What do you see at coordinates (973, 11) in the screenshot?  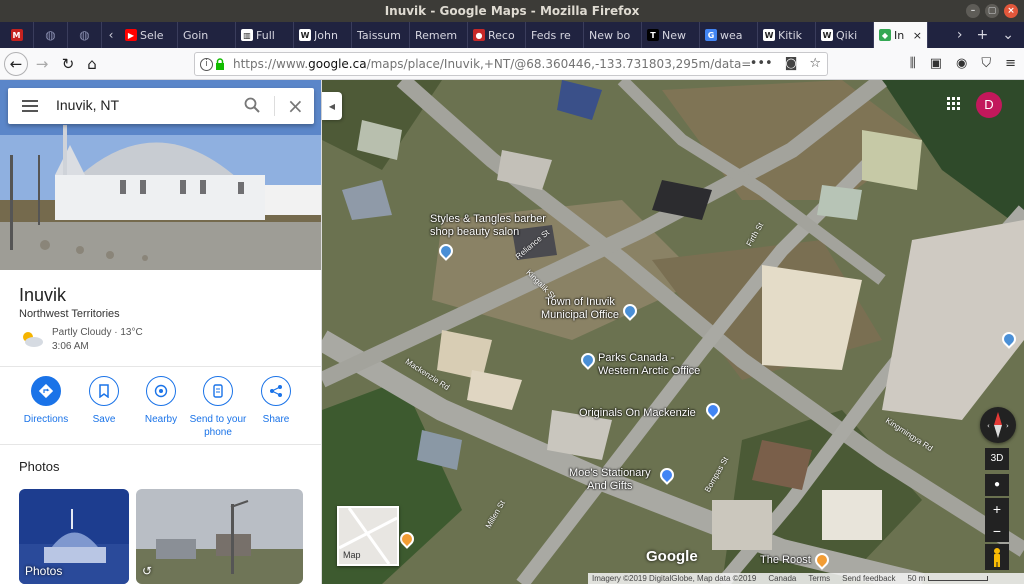 I see `minimize-button: –` at bounding box center [973, 11].